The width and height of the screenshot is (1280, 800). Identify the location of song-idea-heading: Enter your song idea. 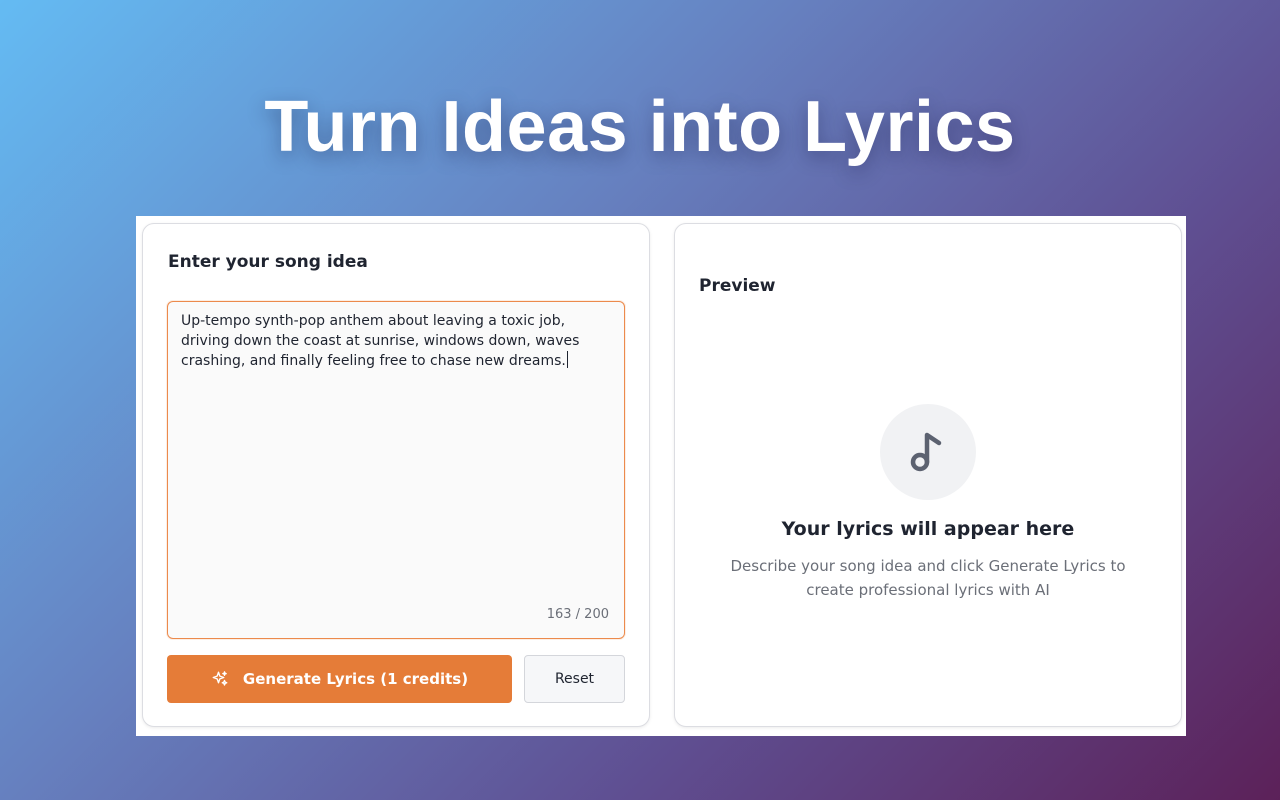
(268, 262).